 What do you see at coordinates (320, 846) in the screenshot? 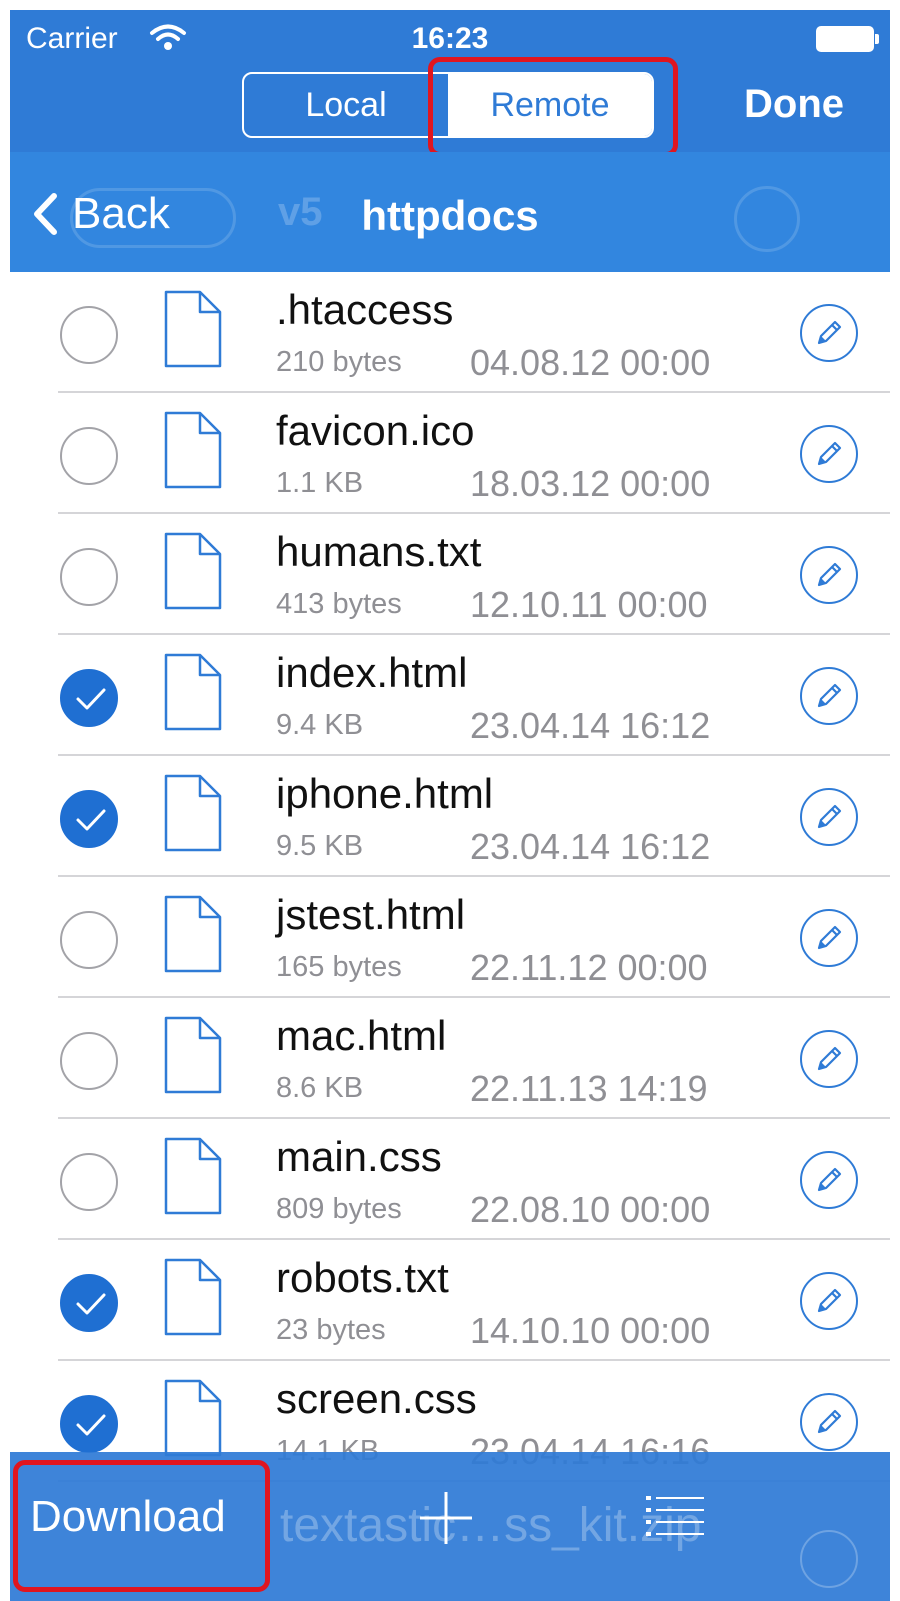
I see `file-size: 9.5 KB` at bounding box center [320, 846].